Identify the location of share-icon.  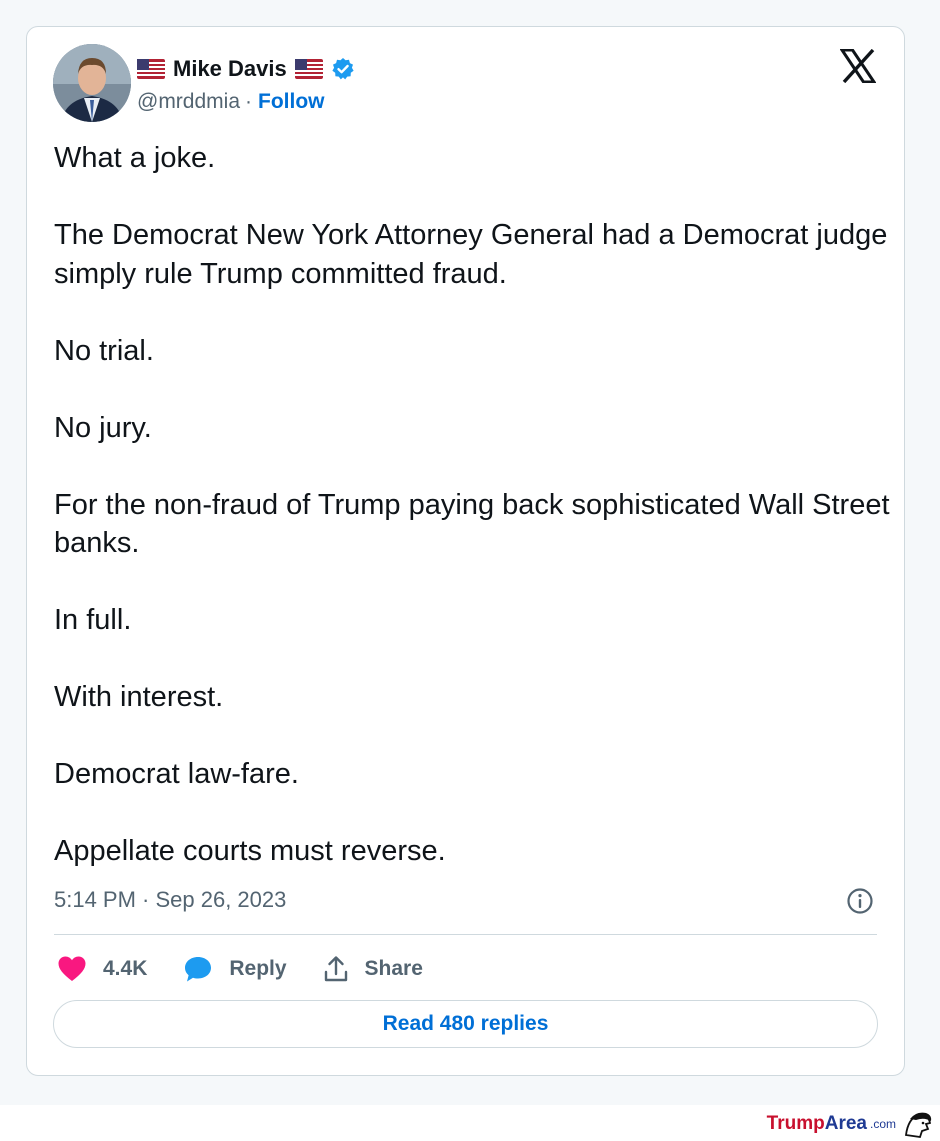
(335, 969).